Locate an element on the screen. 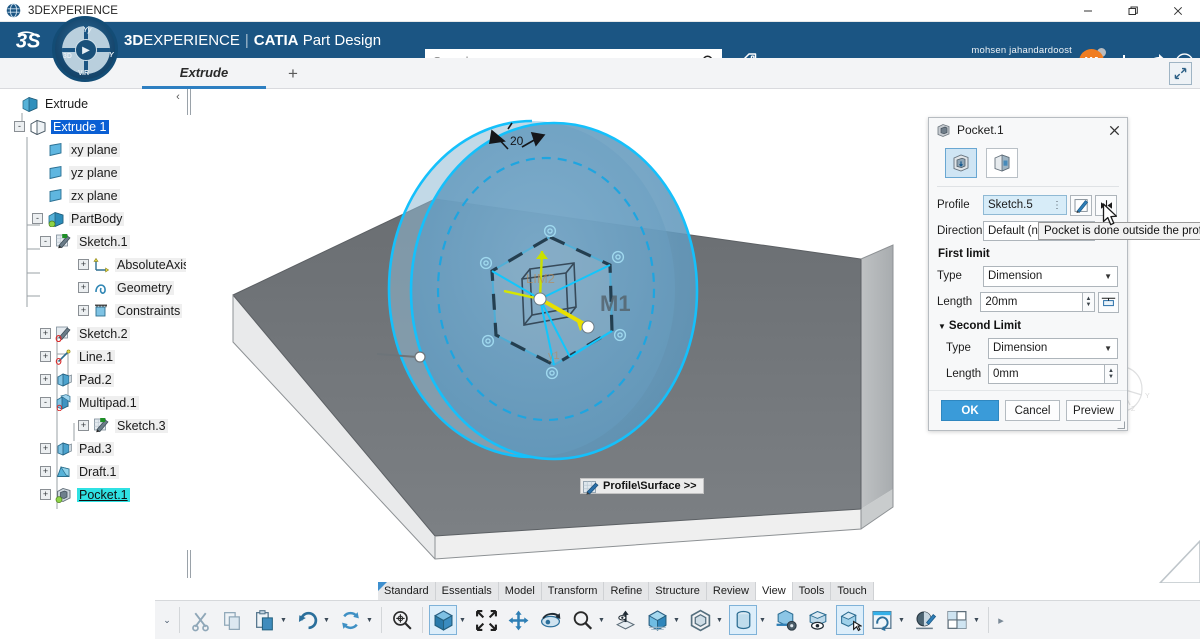 The image size is (1200, 639). tree-node-extrude: Extrude is located at coordinates (48, 103).